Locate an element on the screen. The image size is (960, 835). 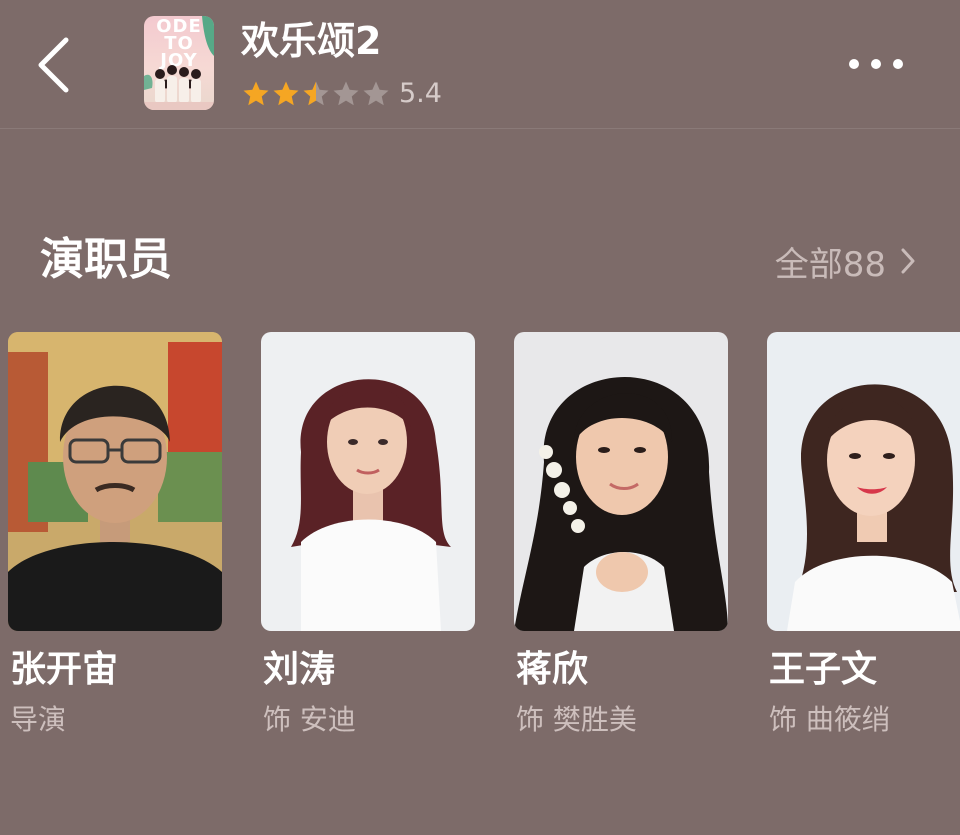
cast-name: 蒋欣 is located at coordinates (552, 669).